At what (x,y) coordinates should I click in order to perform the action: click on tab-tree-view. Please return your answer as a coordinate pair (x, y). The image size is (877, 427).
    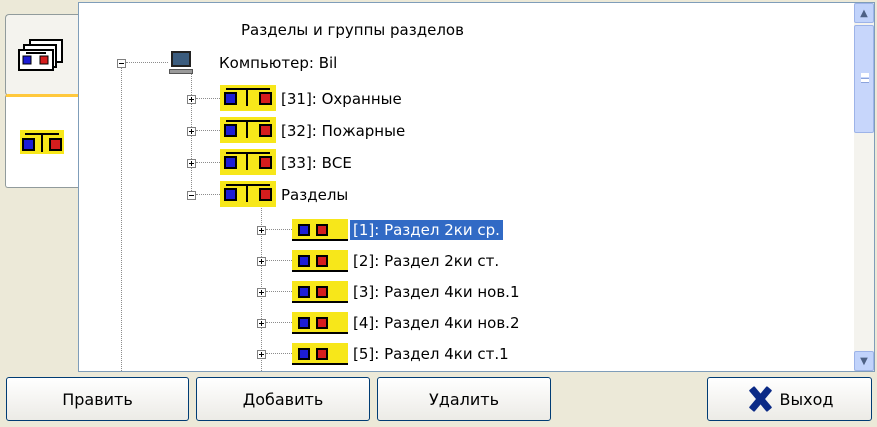
    Looking at the image, I should click on (41, 55).